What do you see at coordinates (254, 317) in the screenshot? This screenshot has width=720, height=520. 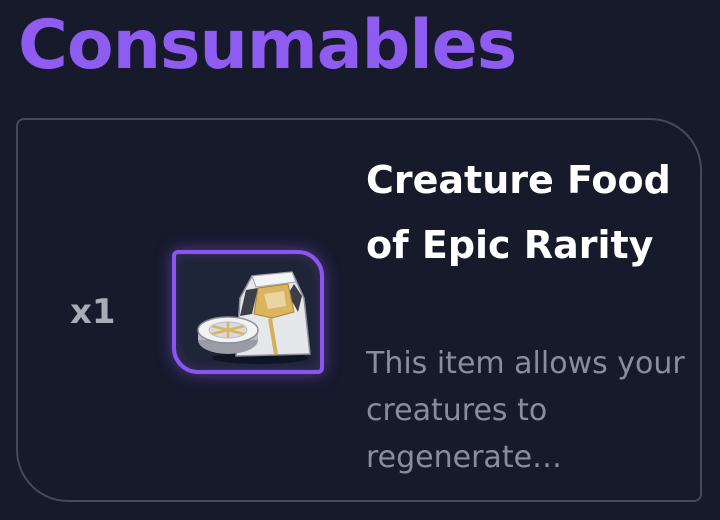 I see `creature-food-bag-icon` at bounding box center [254, 317].